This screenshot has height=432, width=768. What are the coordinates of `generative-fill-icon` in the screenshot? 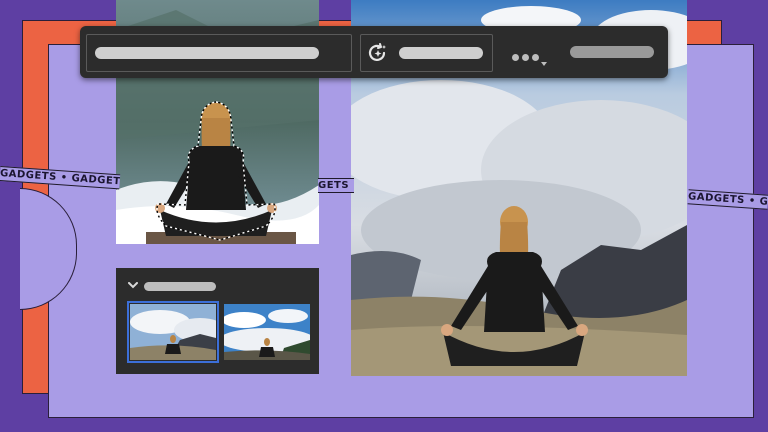 It's located at (377, 52).